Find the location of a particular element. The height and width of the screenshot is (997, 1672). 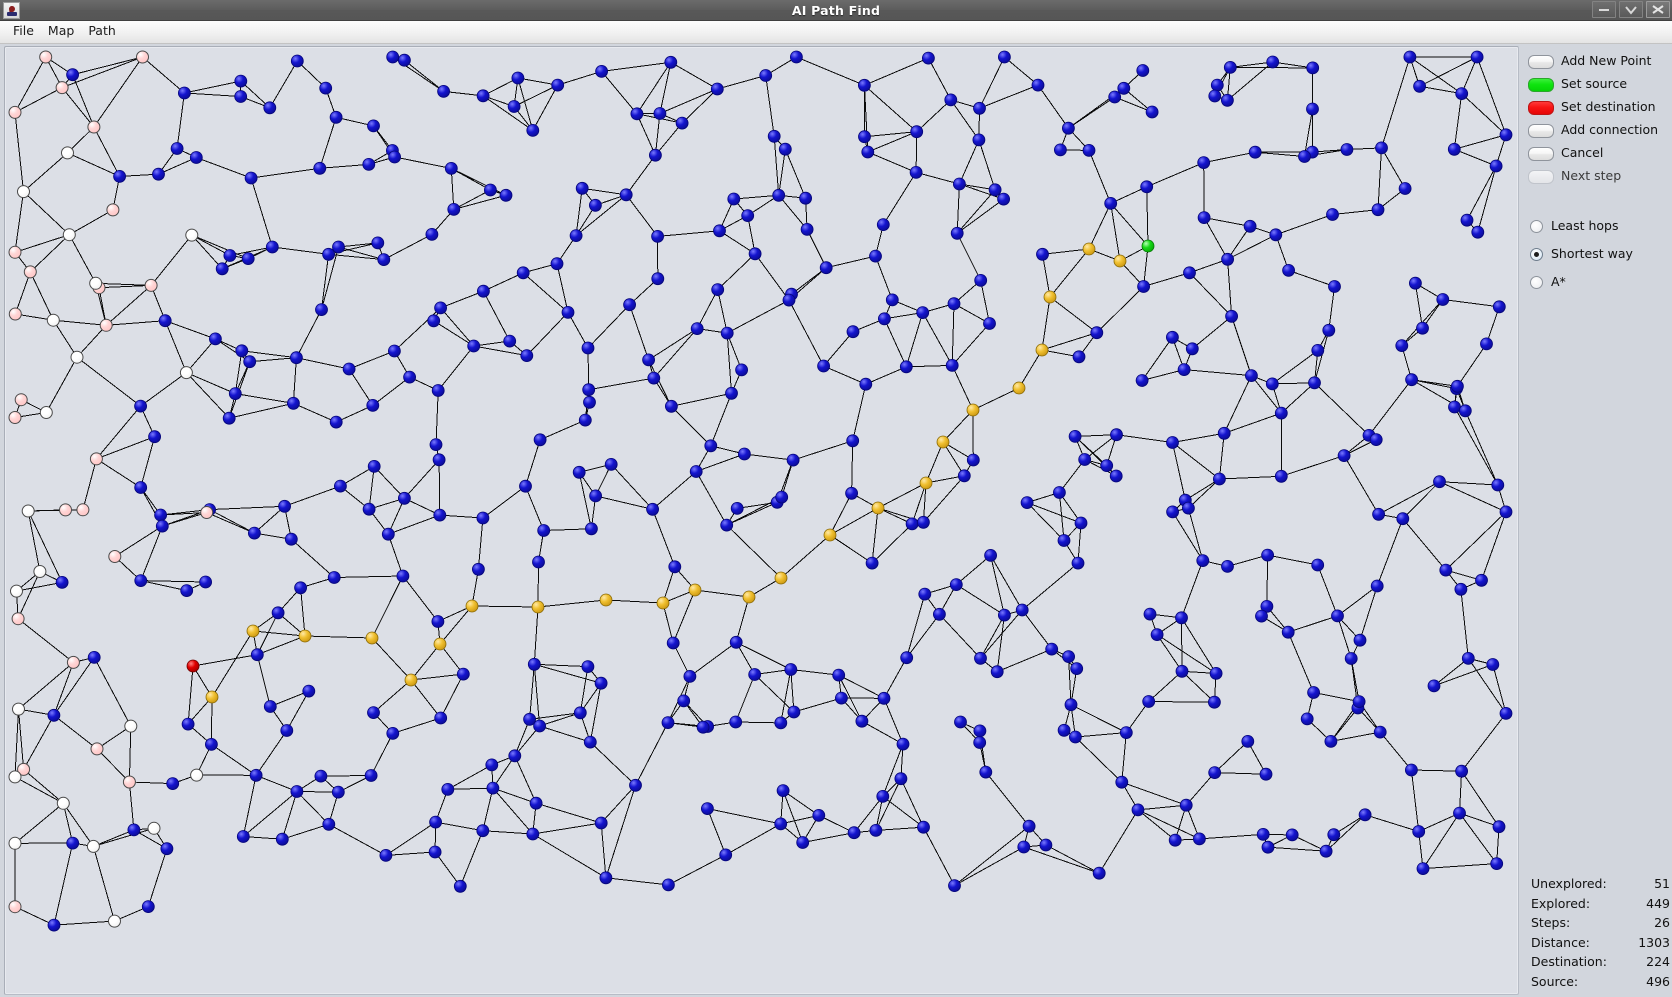

close-button is located at coordinates (1658, 9).